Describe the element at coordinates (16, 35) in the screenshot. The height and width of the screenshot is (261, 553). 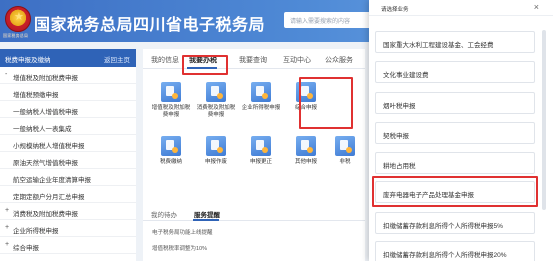
I see `header-caption: 国家税务总局` at that location.